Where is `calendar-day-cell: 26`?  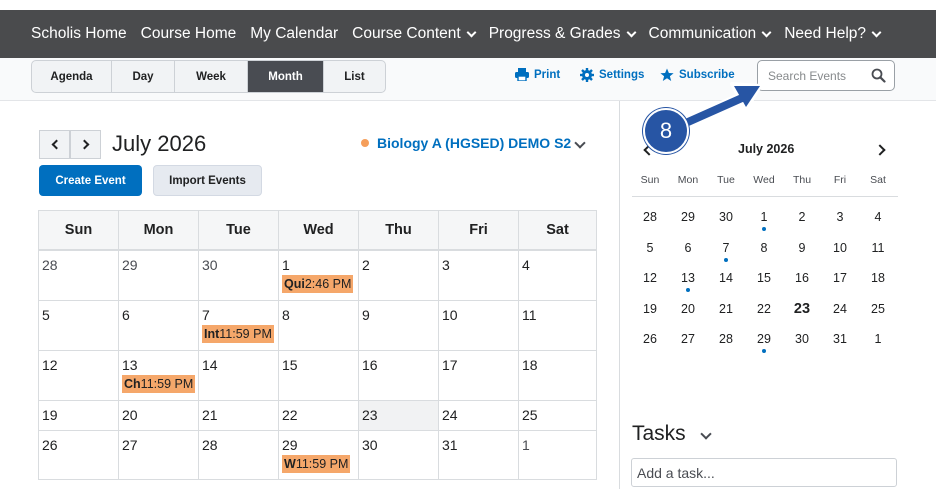
calendar-day-cell: 26 is located at coordinates (79, 455).